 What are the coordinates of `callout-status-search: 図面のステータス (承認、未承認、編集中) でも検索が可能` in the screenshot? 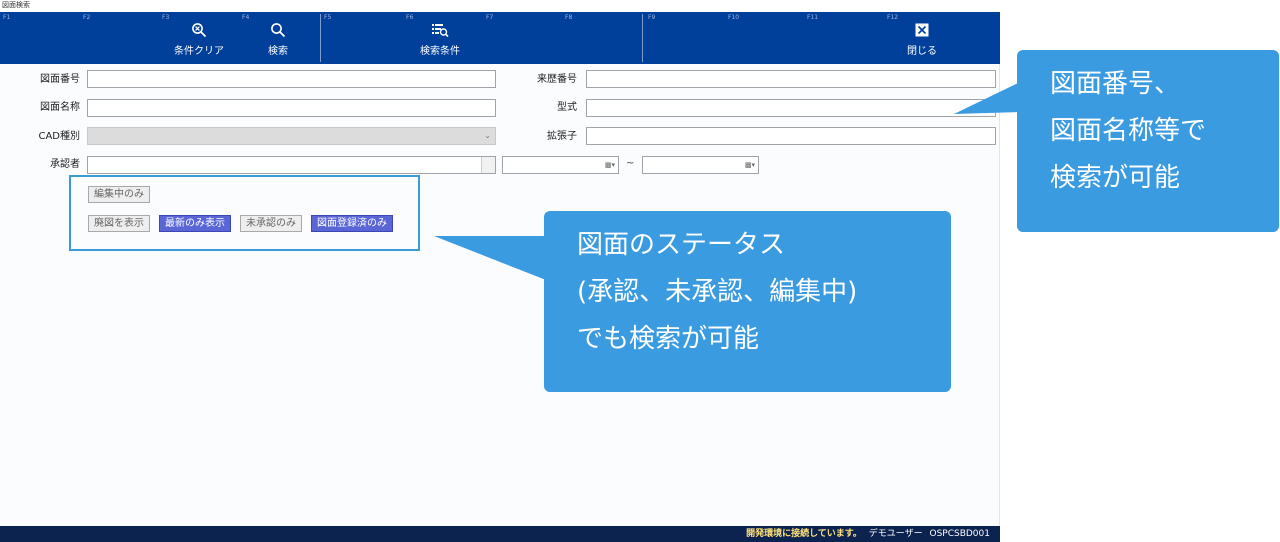 It's located at (747, 301).